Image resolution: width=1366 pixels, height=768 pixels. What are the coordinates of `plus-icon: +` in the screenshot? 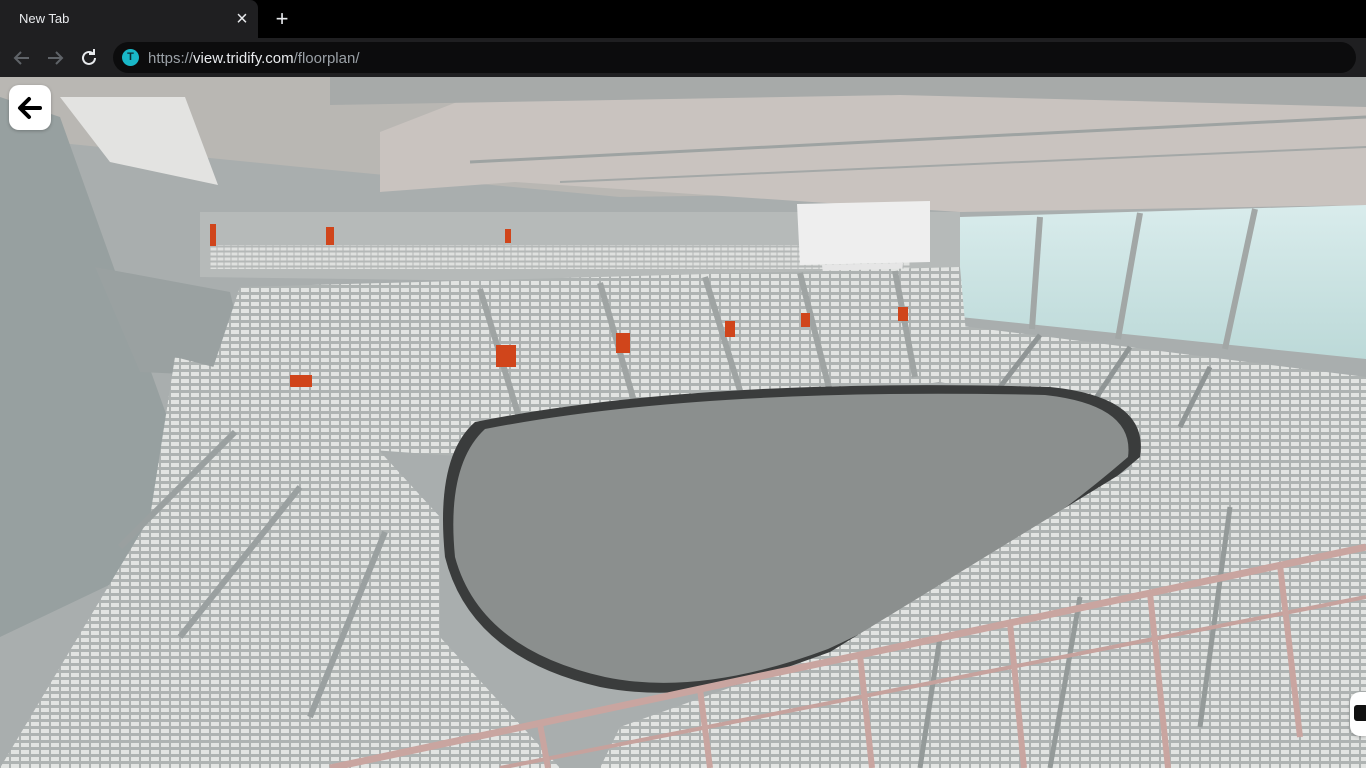 It's located at (282, 20).